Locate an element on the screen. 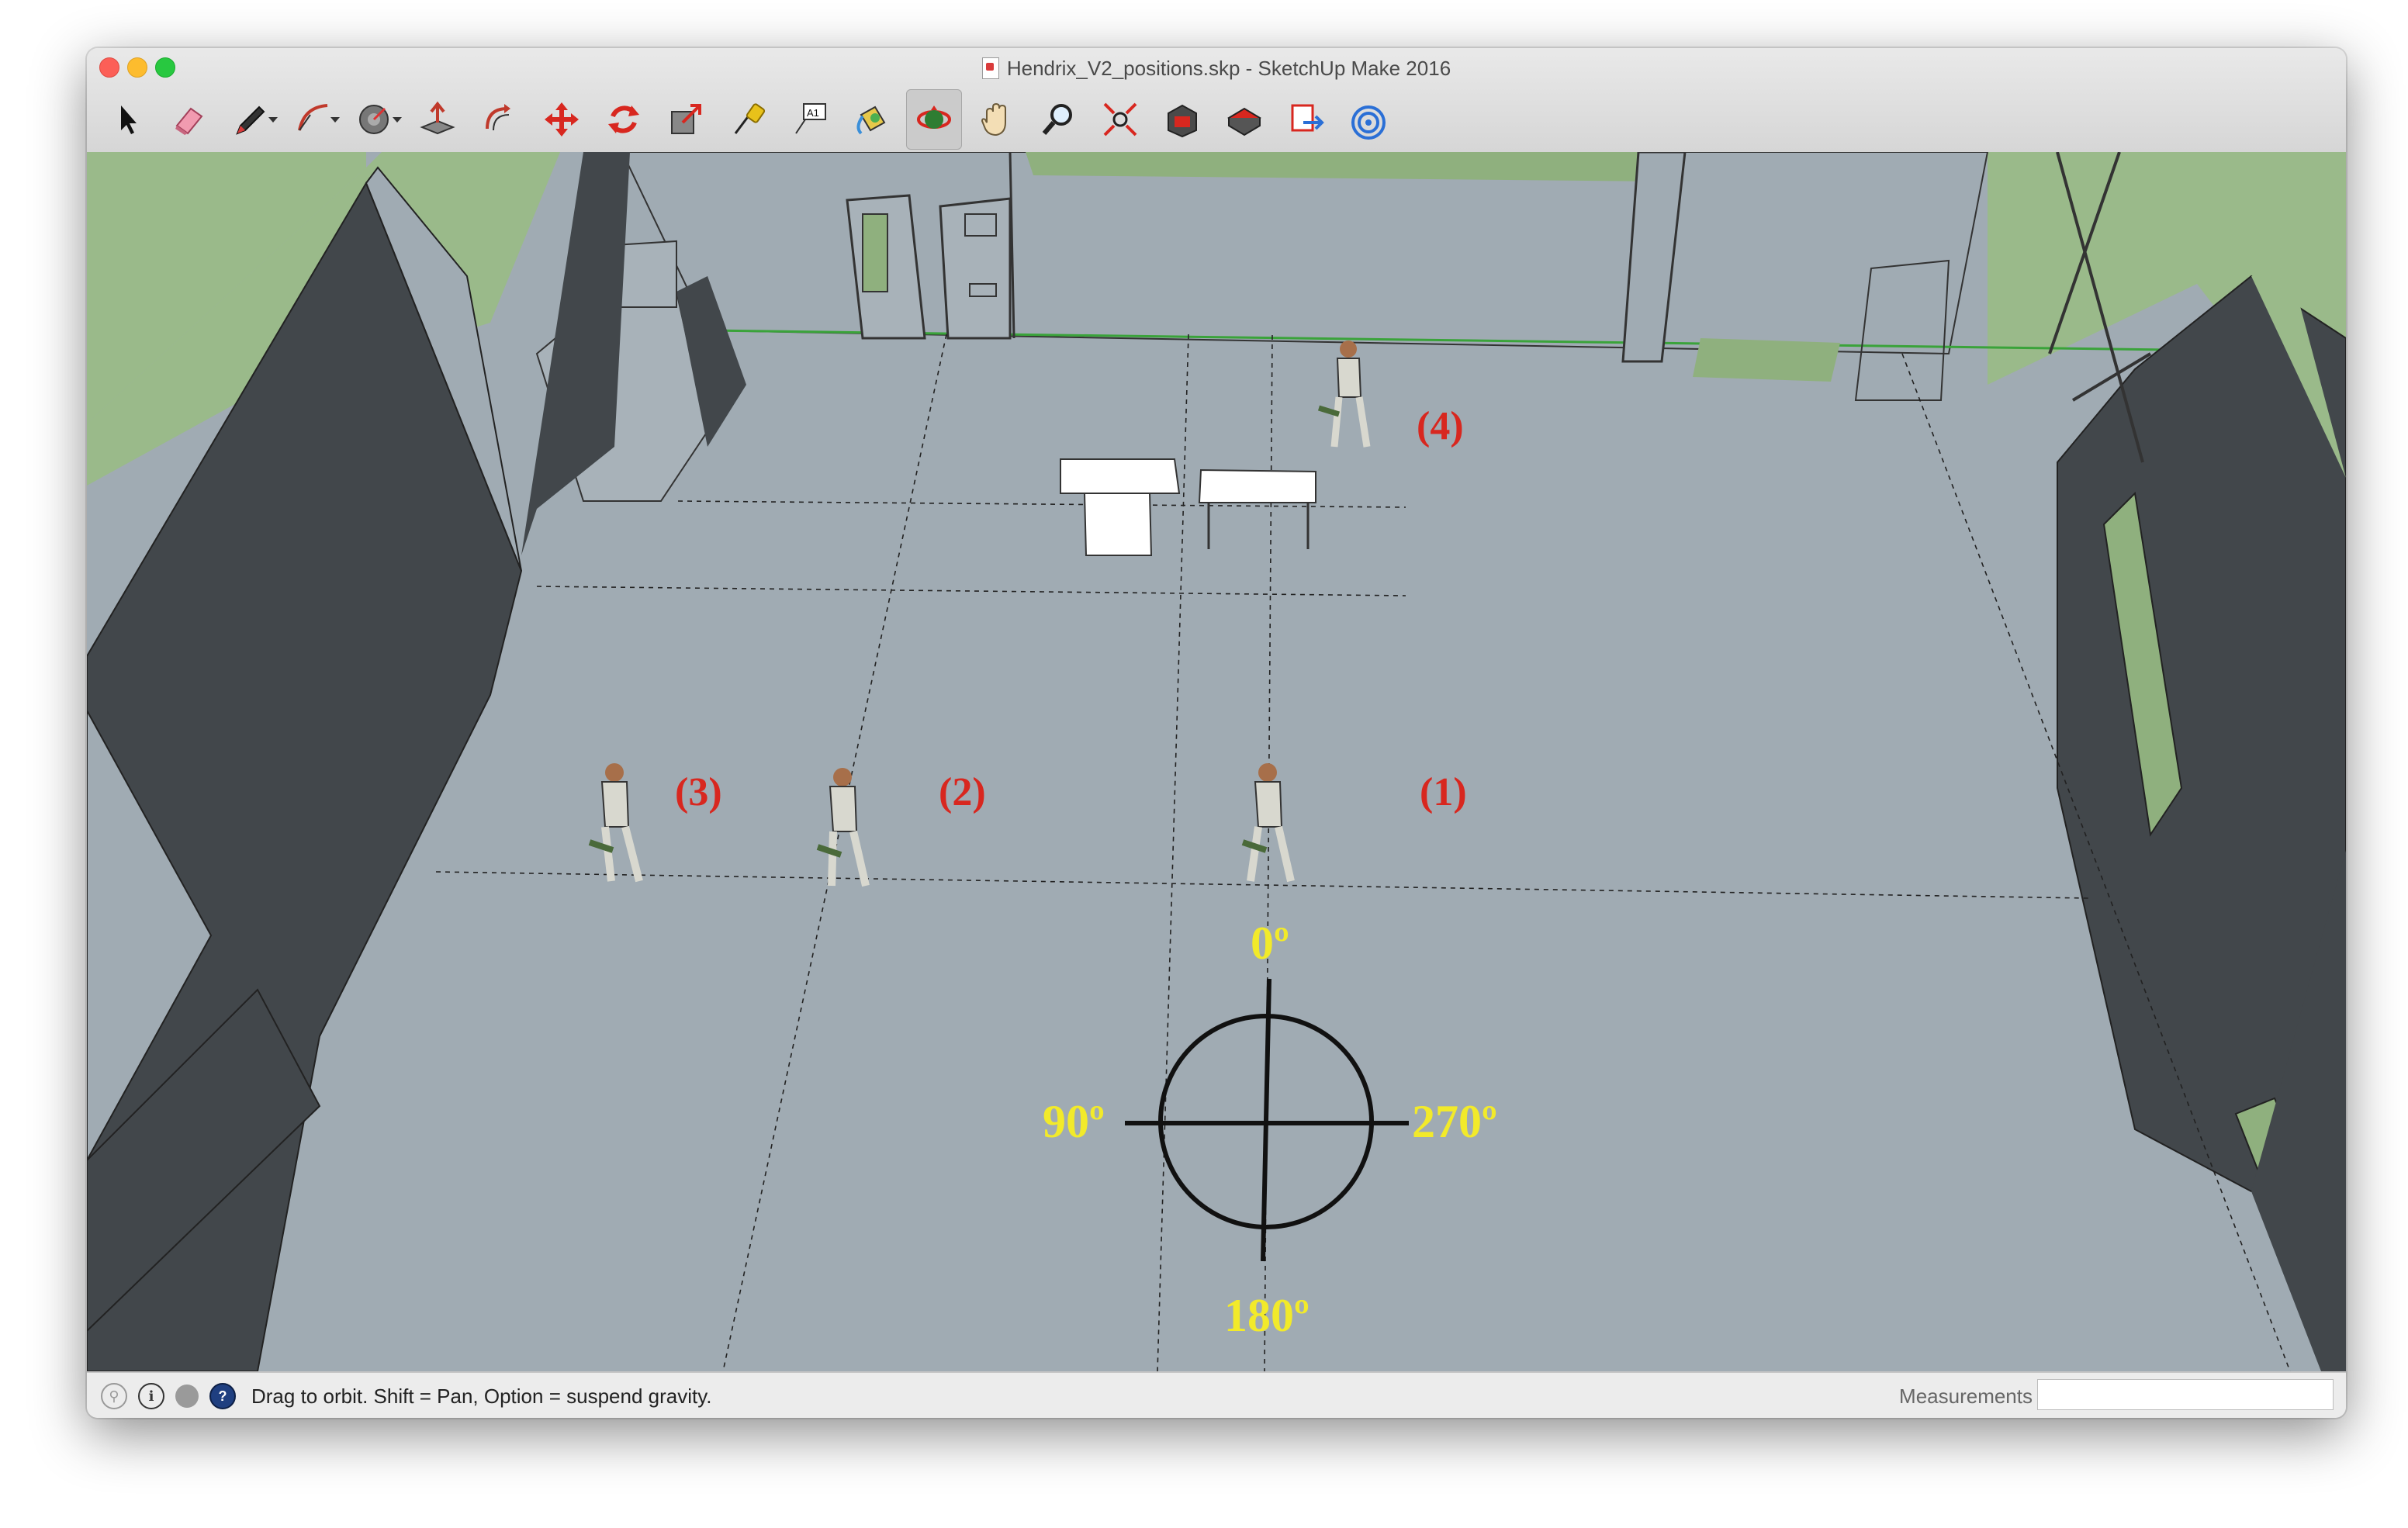 The image size is (2408, 1528). arc-icon is located at coordinates (313, 117).